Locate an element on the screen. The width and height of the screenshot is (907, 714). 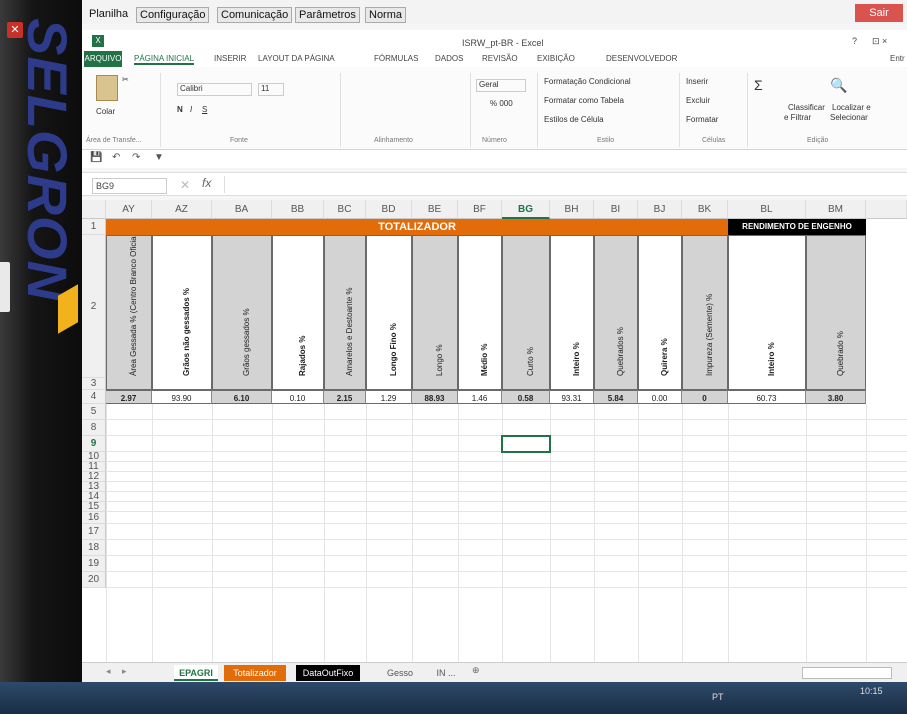
side-handle is located at coordinates (5, 287).